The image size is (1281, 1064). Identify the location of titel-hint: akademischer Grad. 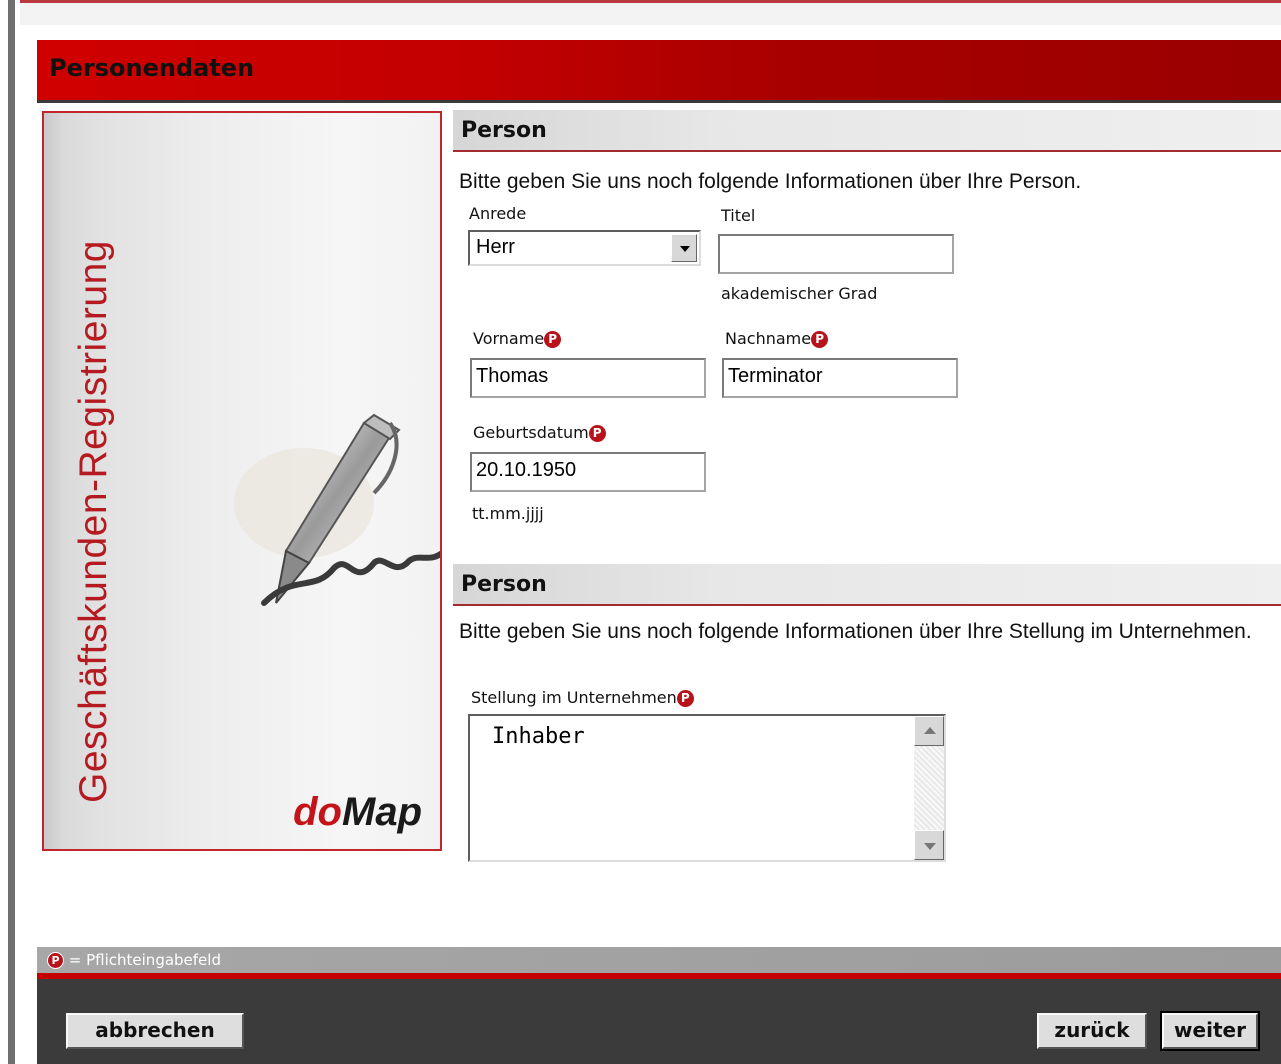
(799, 293).